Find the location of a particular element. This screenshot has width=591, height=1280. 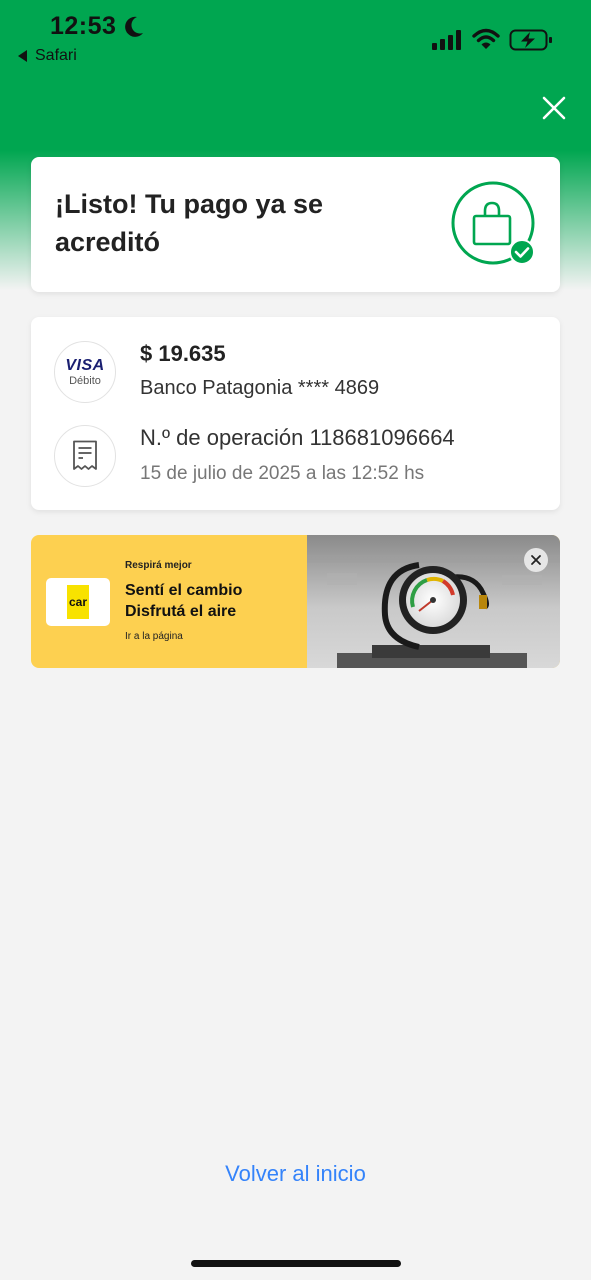

wifi-icon is located at coordinates (486, 38).